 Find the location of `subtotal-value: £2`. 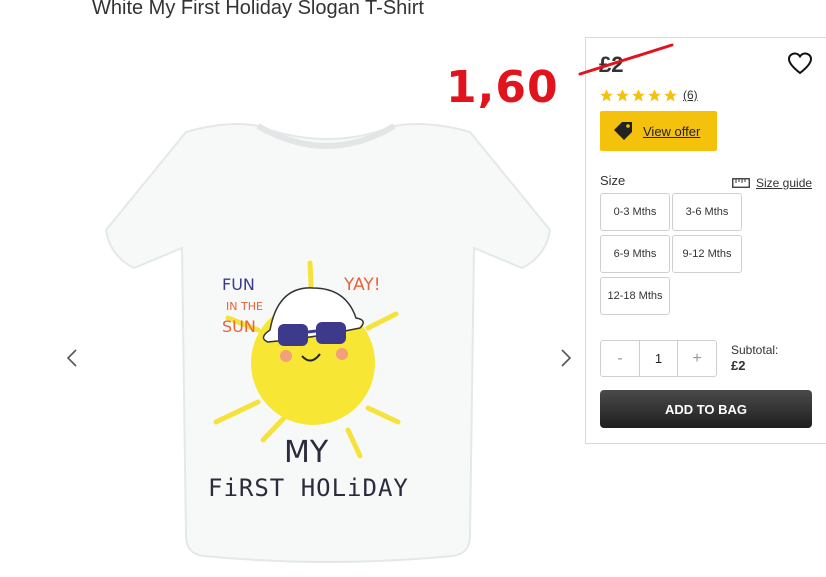

subtotal-value: £2 is located at coordinates (738, 365).